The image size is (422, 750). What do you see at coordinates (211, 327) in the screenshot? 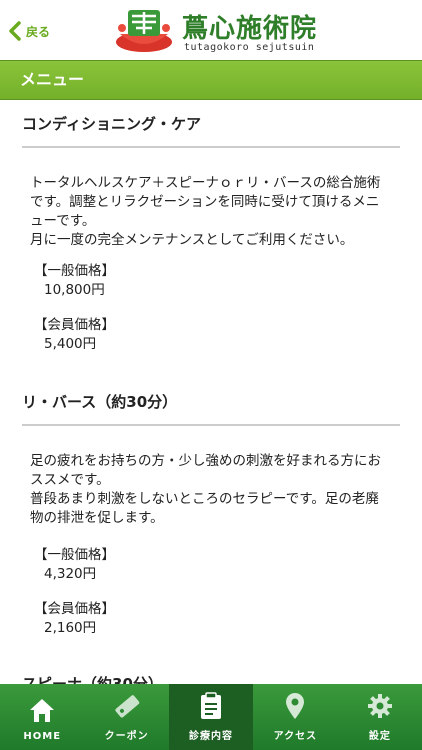
I see `member-price-block: 【会員価格】 5,400円` at bounding box center [211, 327].